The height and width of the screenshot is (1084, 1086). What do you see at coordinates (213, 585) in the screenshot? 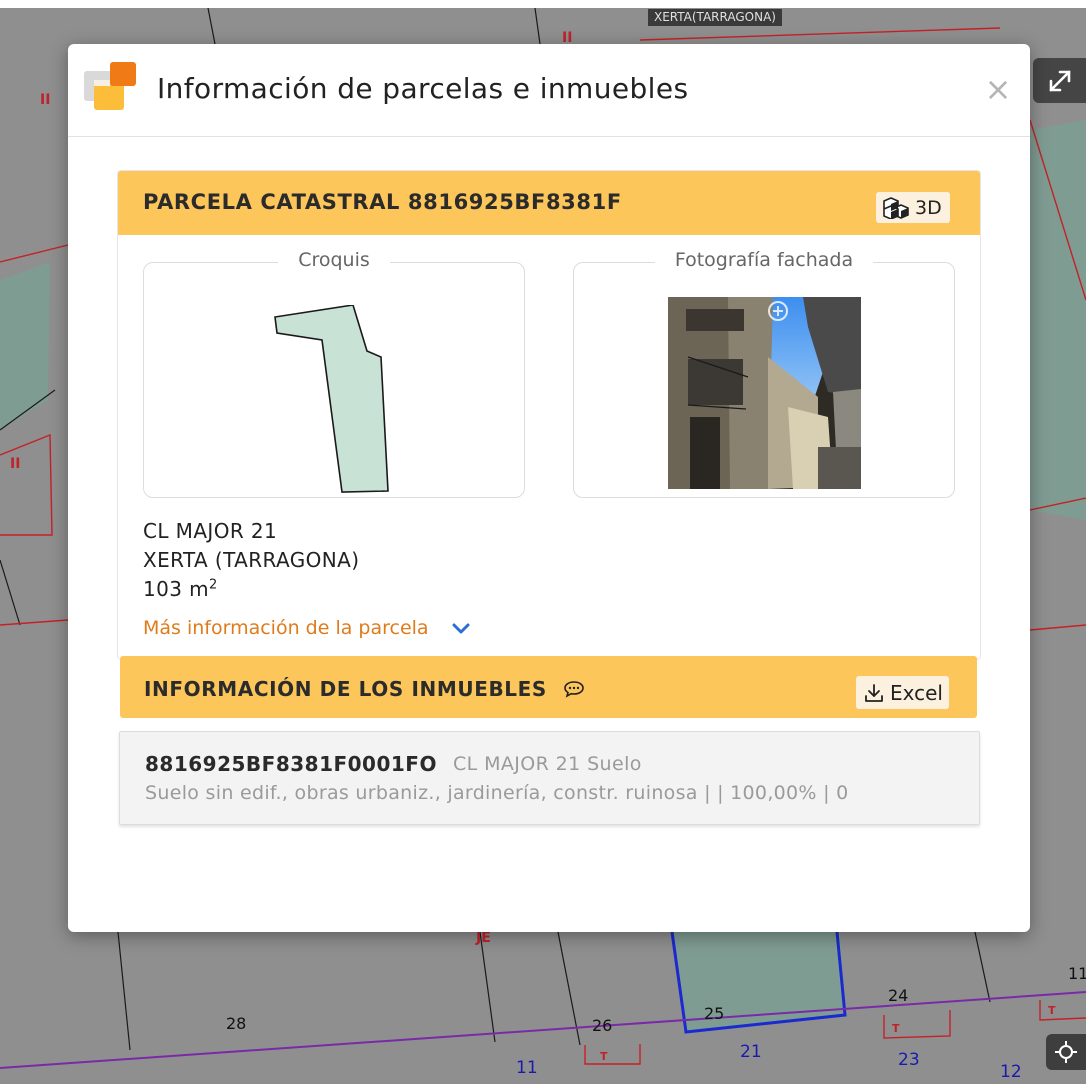
I see `parcel-area-unit-exponent: 2` at bounding box center [213, 585].